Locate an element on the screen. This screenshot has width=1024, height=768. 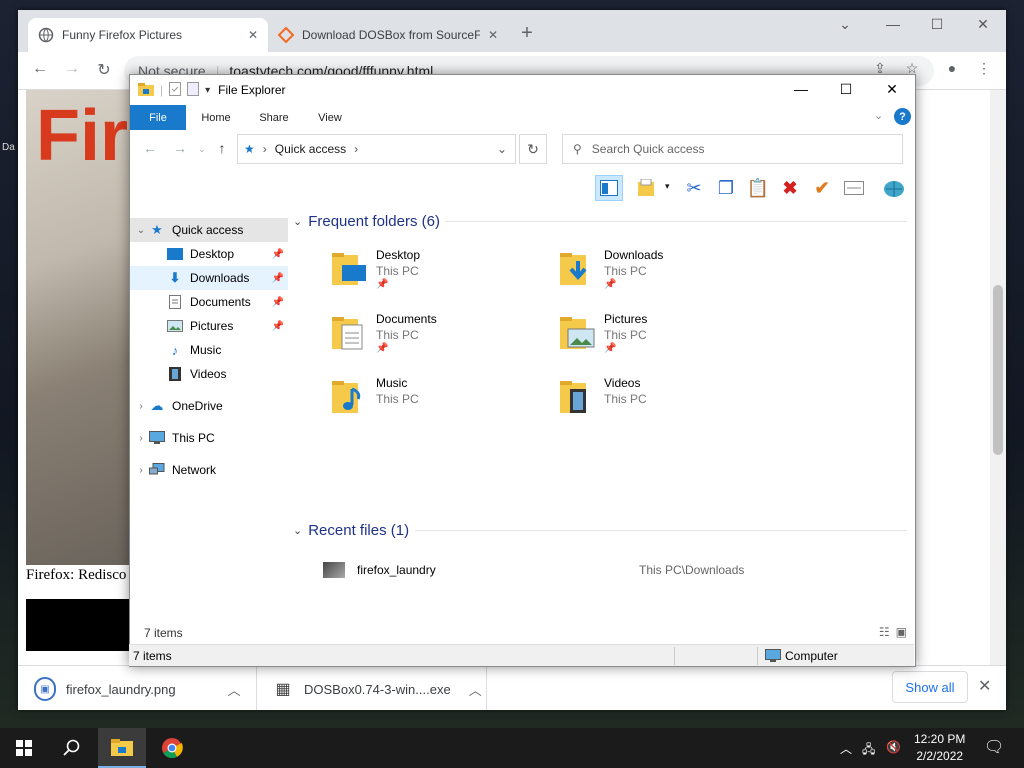
profile-avatar-icon: ● is located at coordinates (952, 68).